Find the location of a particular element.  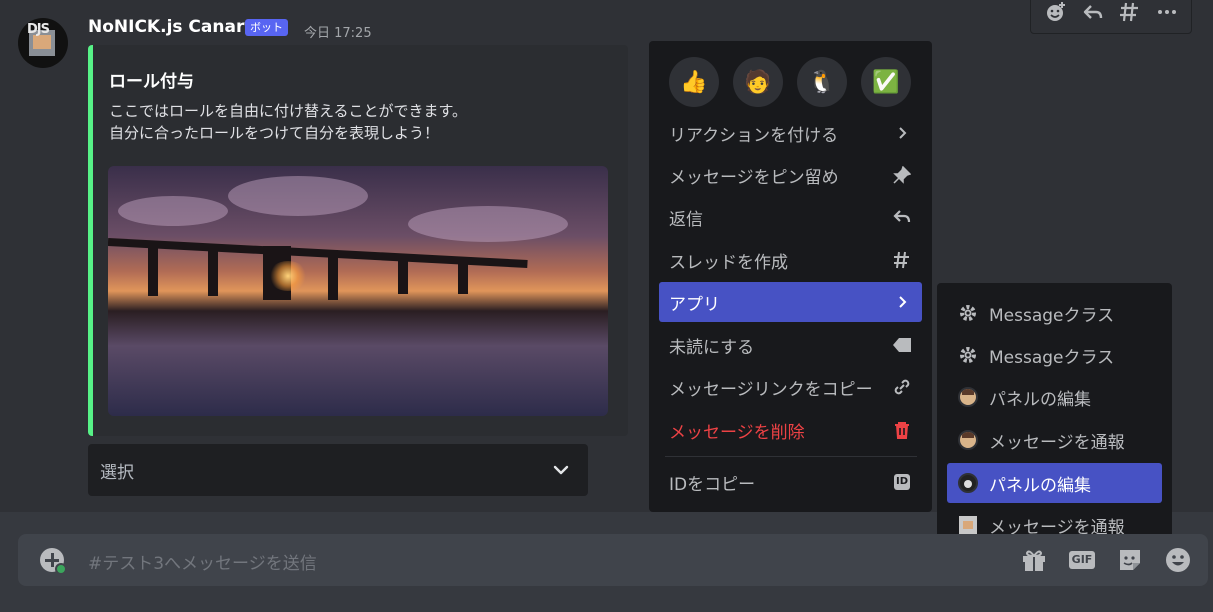

app-command-report-message: メッセージを通報 is located at coordinates (1054, 440).